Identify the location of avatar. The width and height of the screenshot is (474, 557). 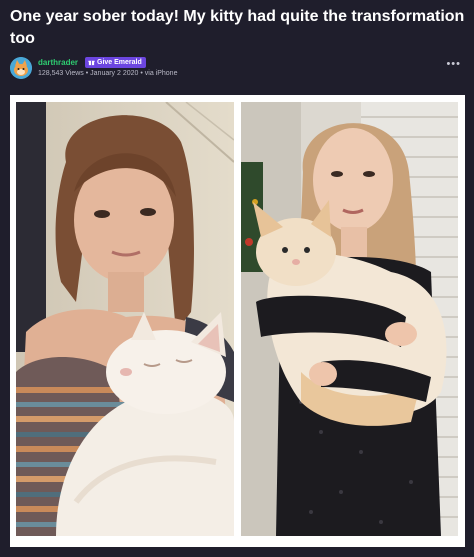
(21, 68).